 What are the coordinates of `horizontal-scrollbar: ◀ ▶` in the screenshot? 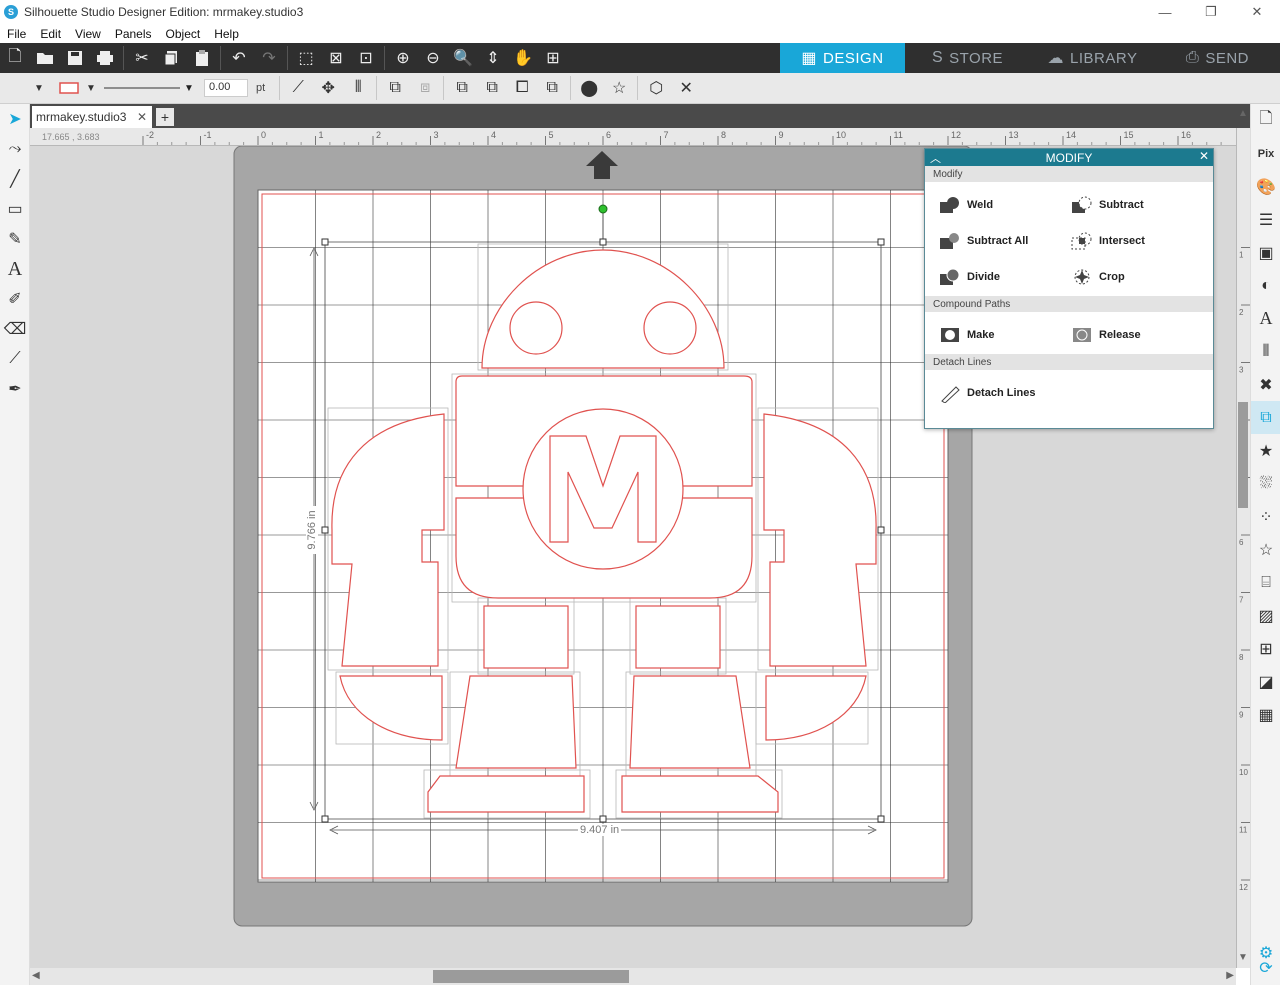 It's located at (633, 976).